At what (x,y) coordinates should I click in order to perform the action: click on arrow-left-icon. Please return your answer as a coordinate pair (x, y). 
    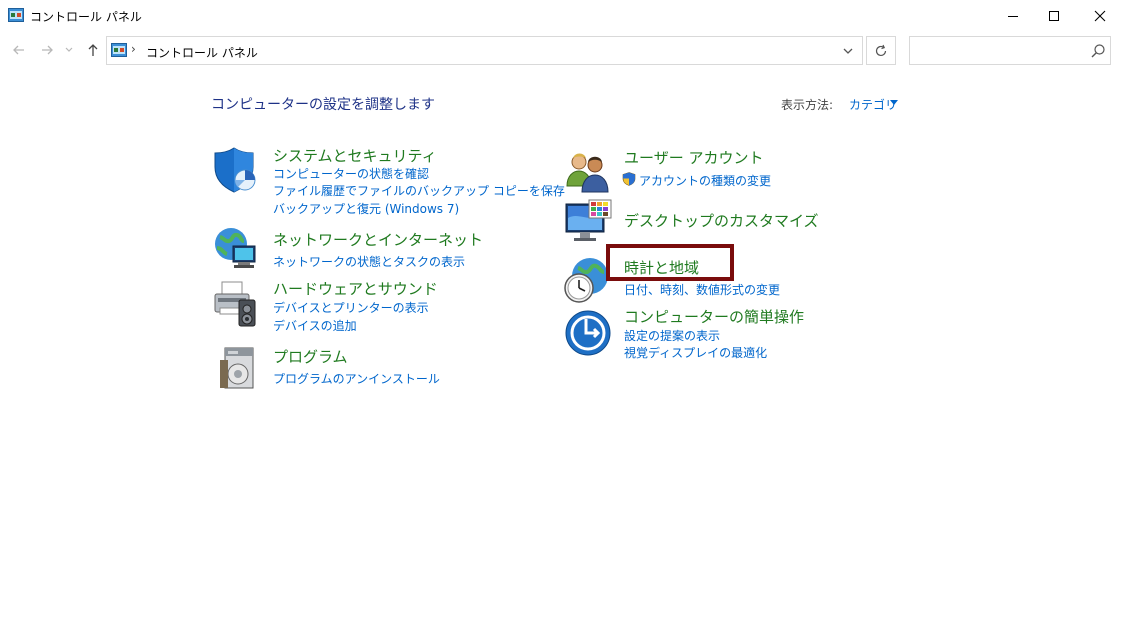
    Looking at the image, I should click on (18, 50).